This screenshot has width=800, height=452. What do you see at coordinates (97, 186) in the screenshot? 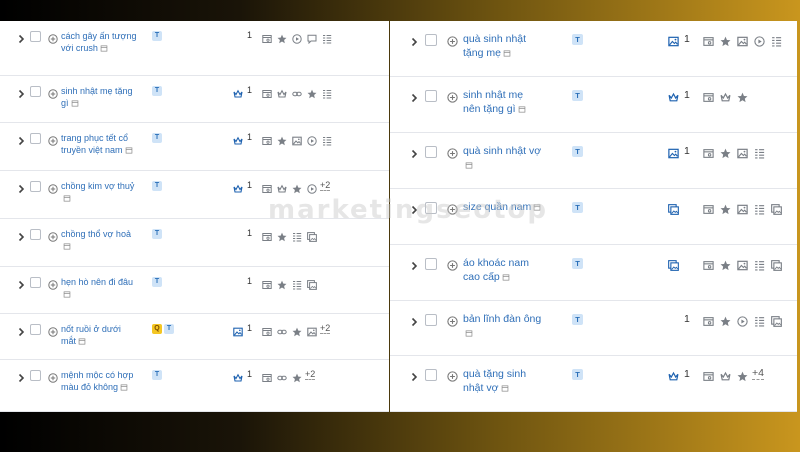
I see `keyword-text: chồng kim vợ thuỷ` at bounding box center [97, 186].